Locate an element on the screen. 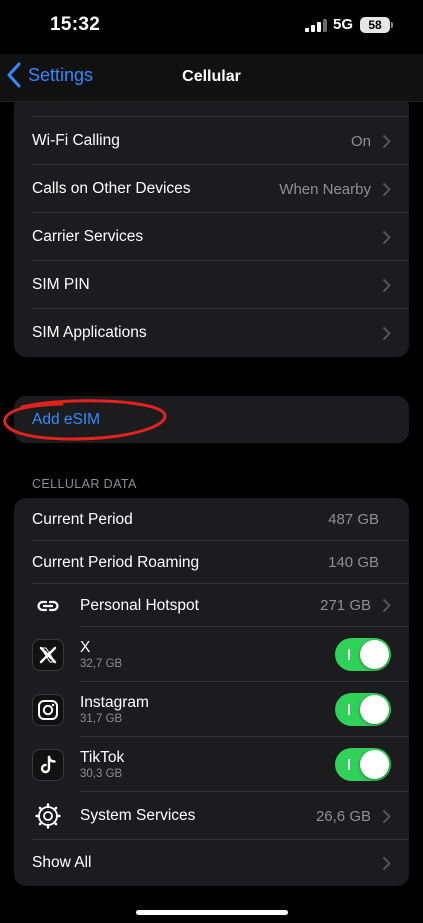 This screenshot has height=923, width=423. current-period-value: 487 GB is located at coordinates (353, 519).